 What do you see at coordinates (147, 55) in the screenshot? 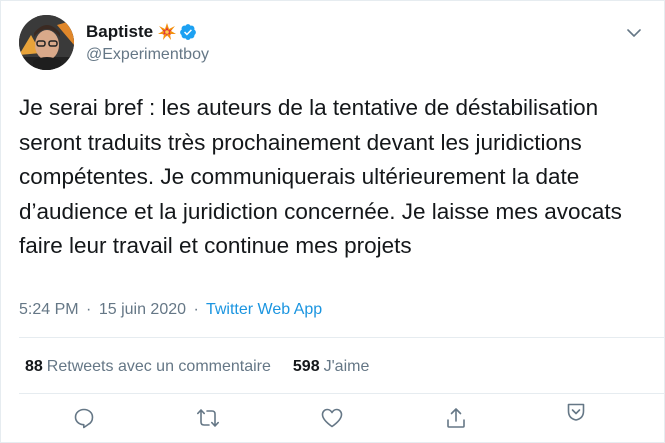
I see `user-handle: @Experimentboy` at bounding box center [147, 55].